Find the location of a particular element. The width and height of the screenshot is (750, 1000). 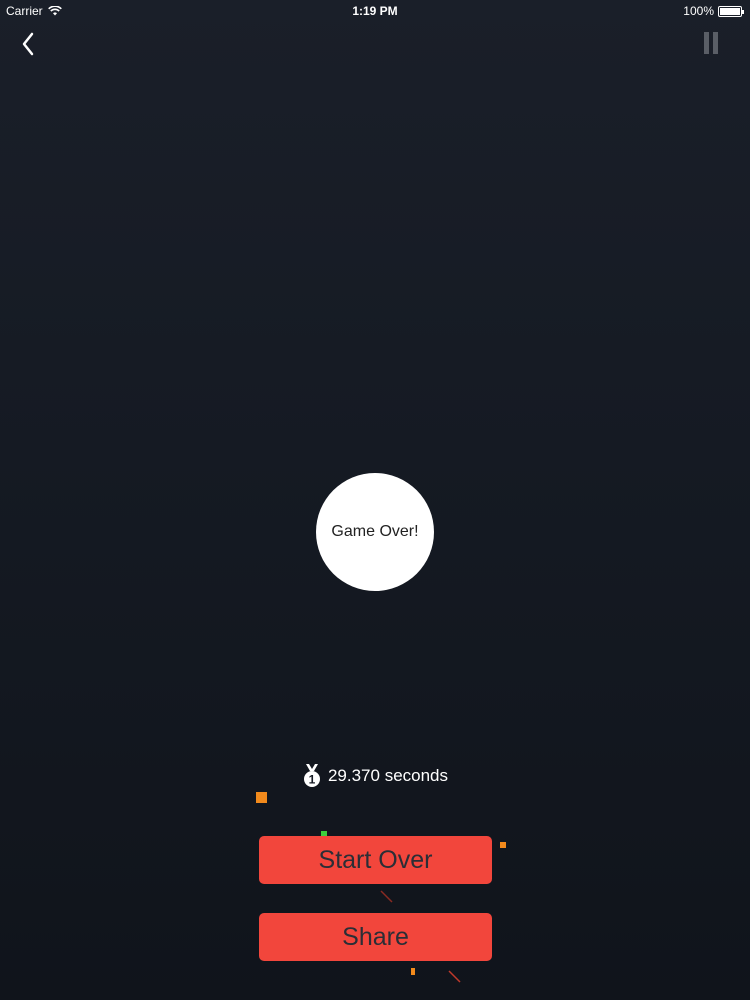

battery-fill is located at coordinates (730, 11).